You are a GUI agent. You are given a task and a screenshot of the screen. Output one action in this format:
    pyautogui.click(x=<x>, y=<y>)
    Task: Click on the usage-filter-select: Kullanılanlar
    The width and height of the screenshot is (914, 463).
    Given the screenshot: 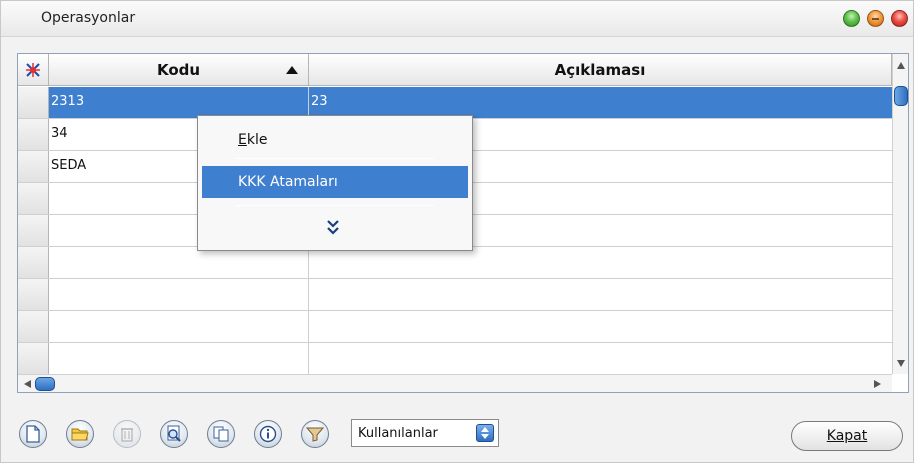 What is the action you would take?
    pyautogui.click(x=425, y=433)
    